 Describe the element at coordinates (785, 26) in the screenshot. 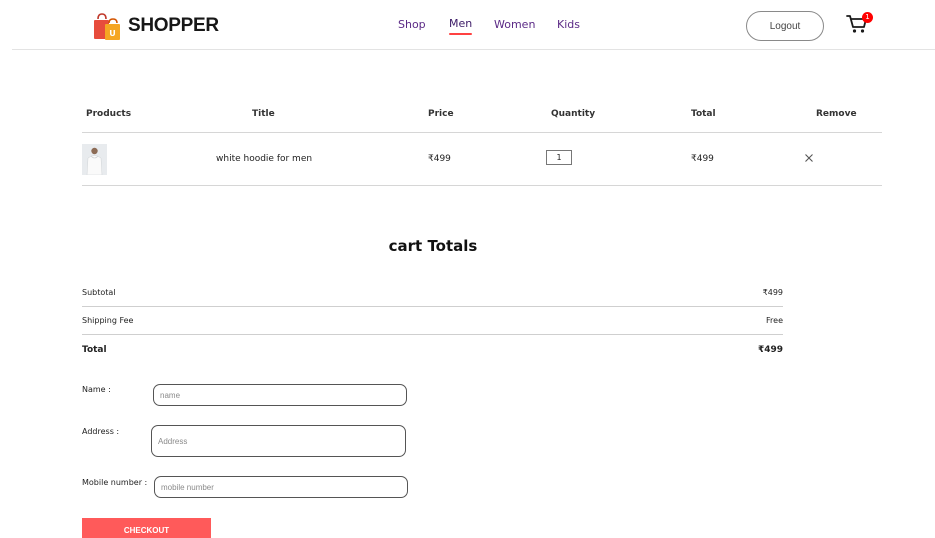

I see `logout-button: Logout` at that location.